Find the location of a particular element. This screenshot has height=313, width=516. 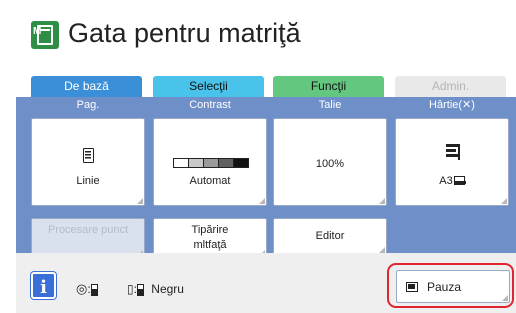

paper-header: Hârtie(✕) is located at coordinates (452, 105).